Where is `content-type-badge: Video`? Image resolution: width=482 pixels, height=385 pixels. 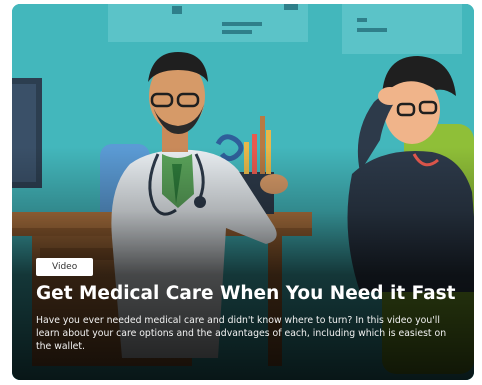
content-type-badge: Video is located at coordinates (65, 267).